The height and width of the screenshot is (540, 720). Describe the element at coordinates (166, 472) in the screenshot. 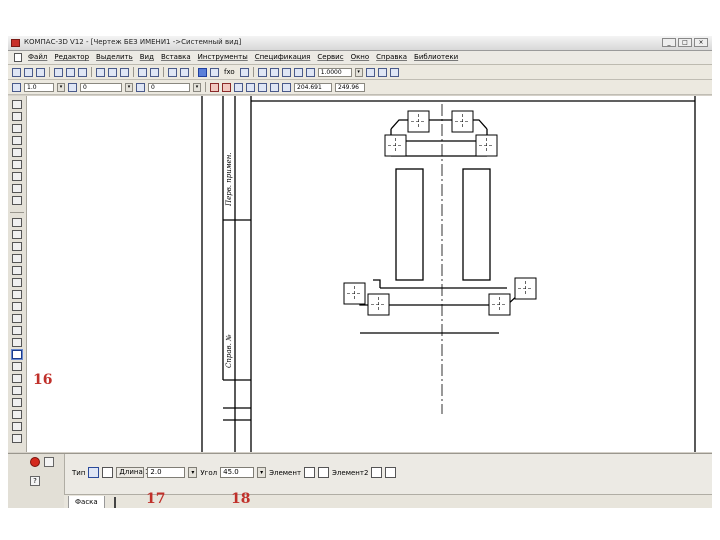

I see `length-field: 2.0` at that location.